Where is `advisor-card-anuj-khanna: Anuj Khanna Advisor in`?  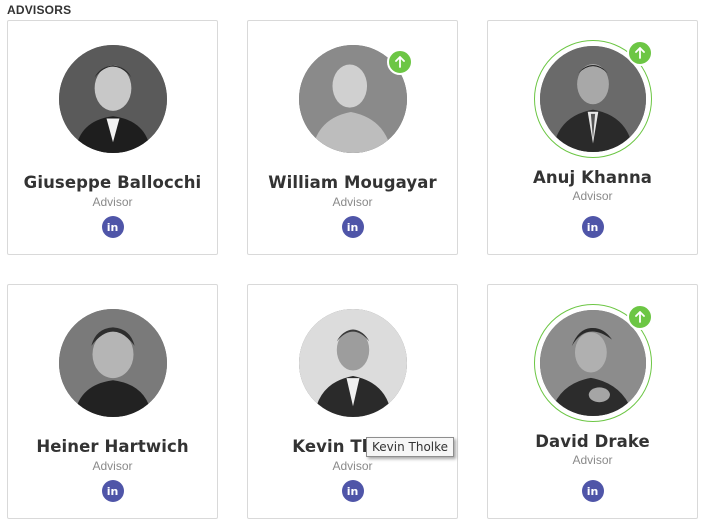 advisor-card-anuj-khanna: Anuj Khanna Advisor in is located at coordinates (592, 137).